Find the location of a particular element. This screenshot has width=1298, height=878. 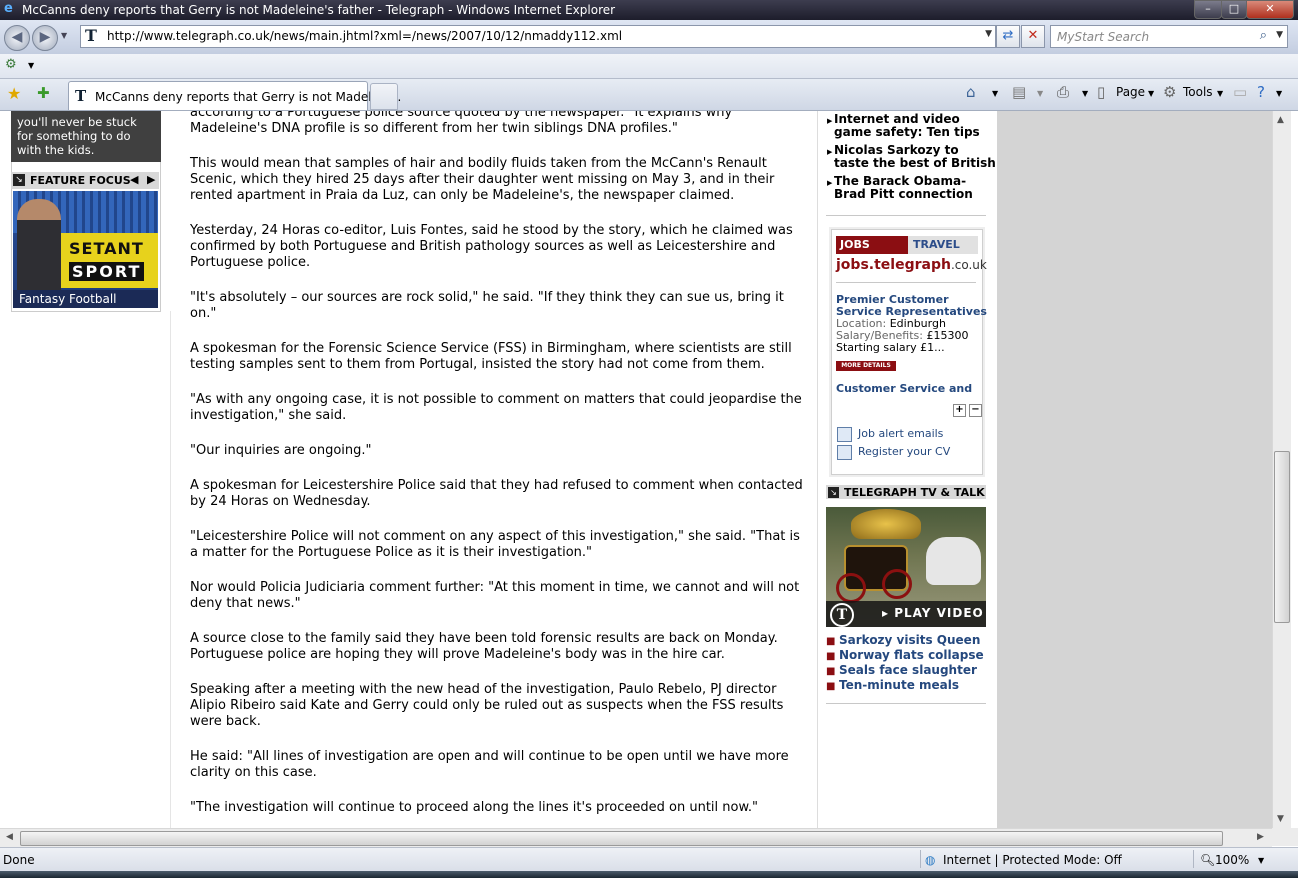

tab-jobs: JOBS is located at coordinates (872, 245).